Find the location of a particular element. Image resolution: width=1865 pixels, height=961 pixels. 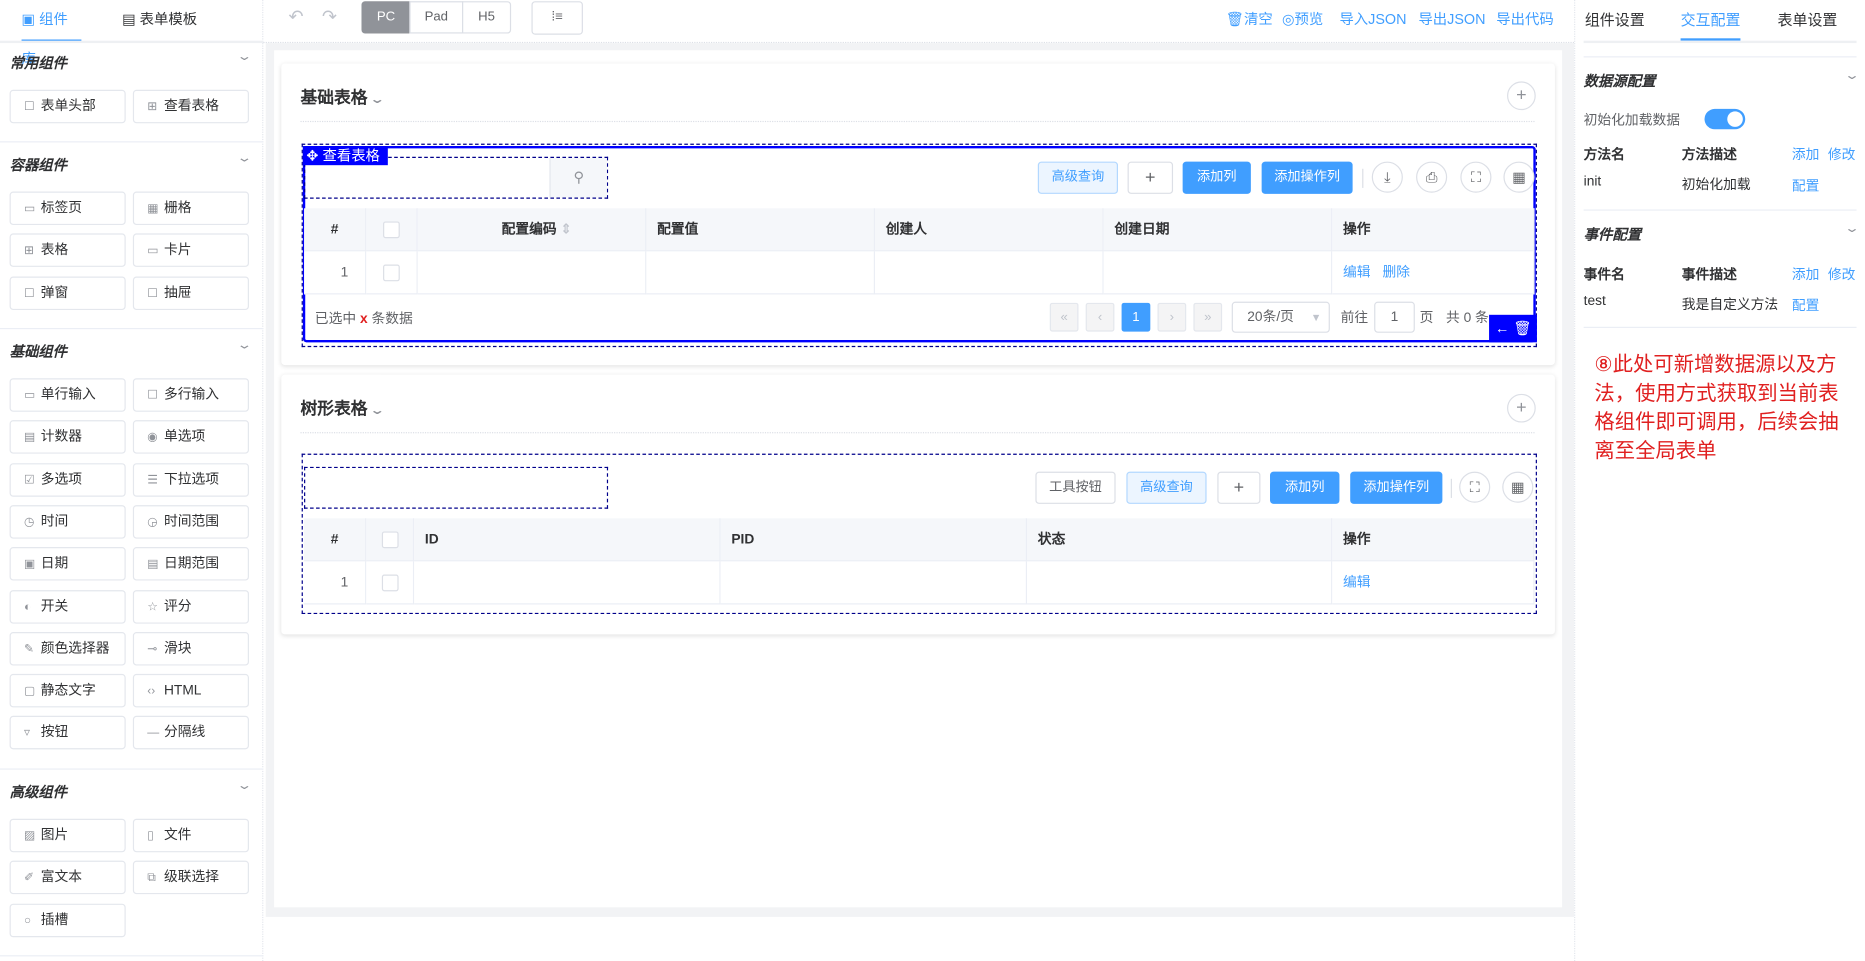

prev-page-icon: ‹ is located at coordinates (1100, 317).